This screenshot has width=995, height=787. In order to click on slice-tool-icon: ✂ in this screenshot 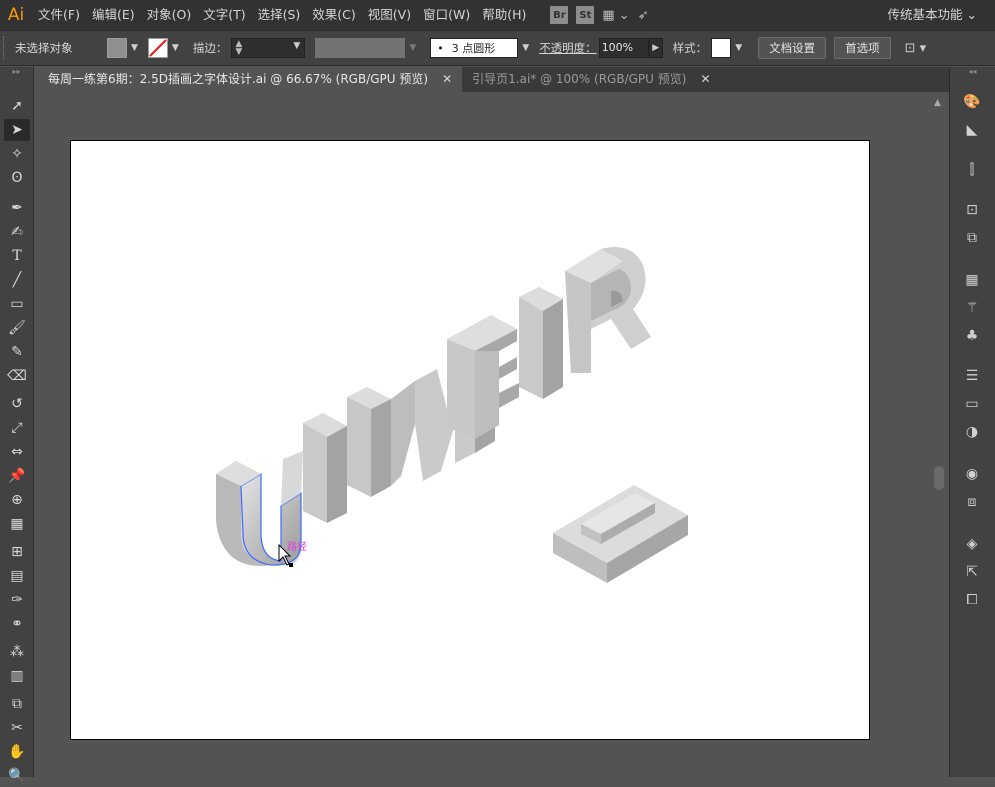, I will do `click(17, 728)`.